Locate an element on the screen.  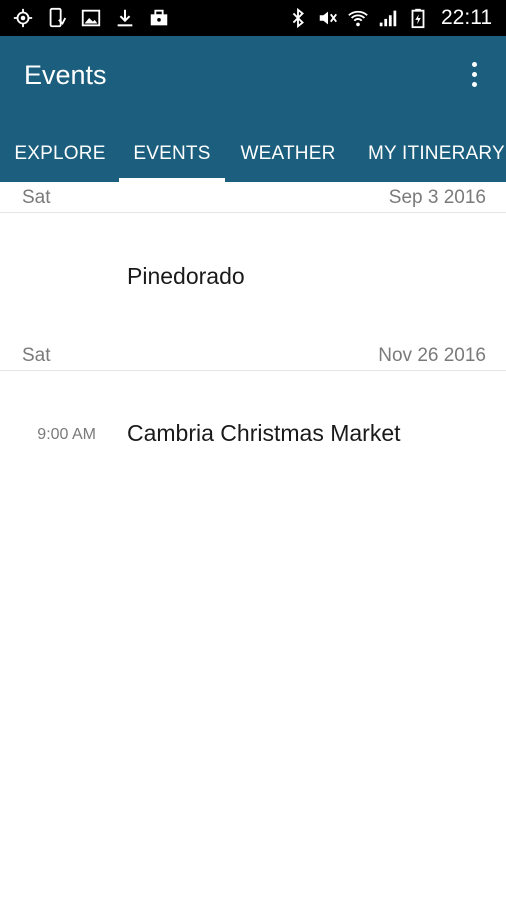
tab-weather: WEATHER is located at coordinates (288, 154).